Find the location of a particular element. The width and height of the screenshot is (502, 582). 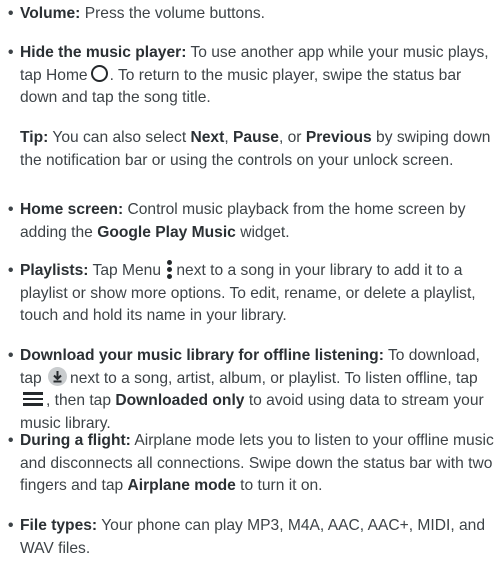

tip-pause: Pause is located at coordinates (256, 137).